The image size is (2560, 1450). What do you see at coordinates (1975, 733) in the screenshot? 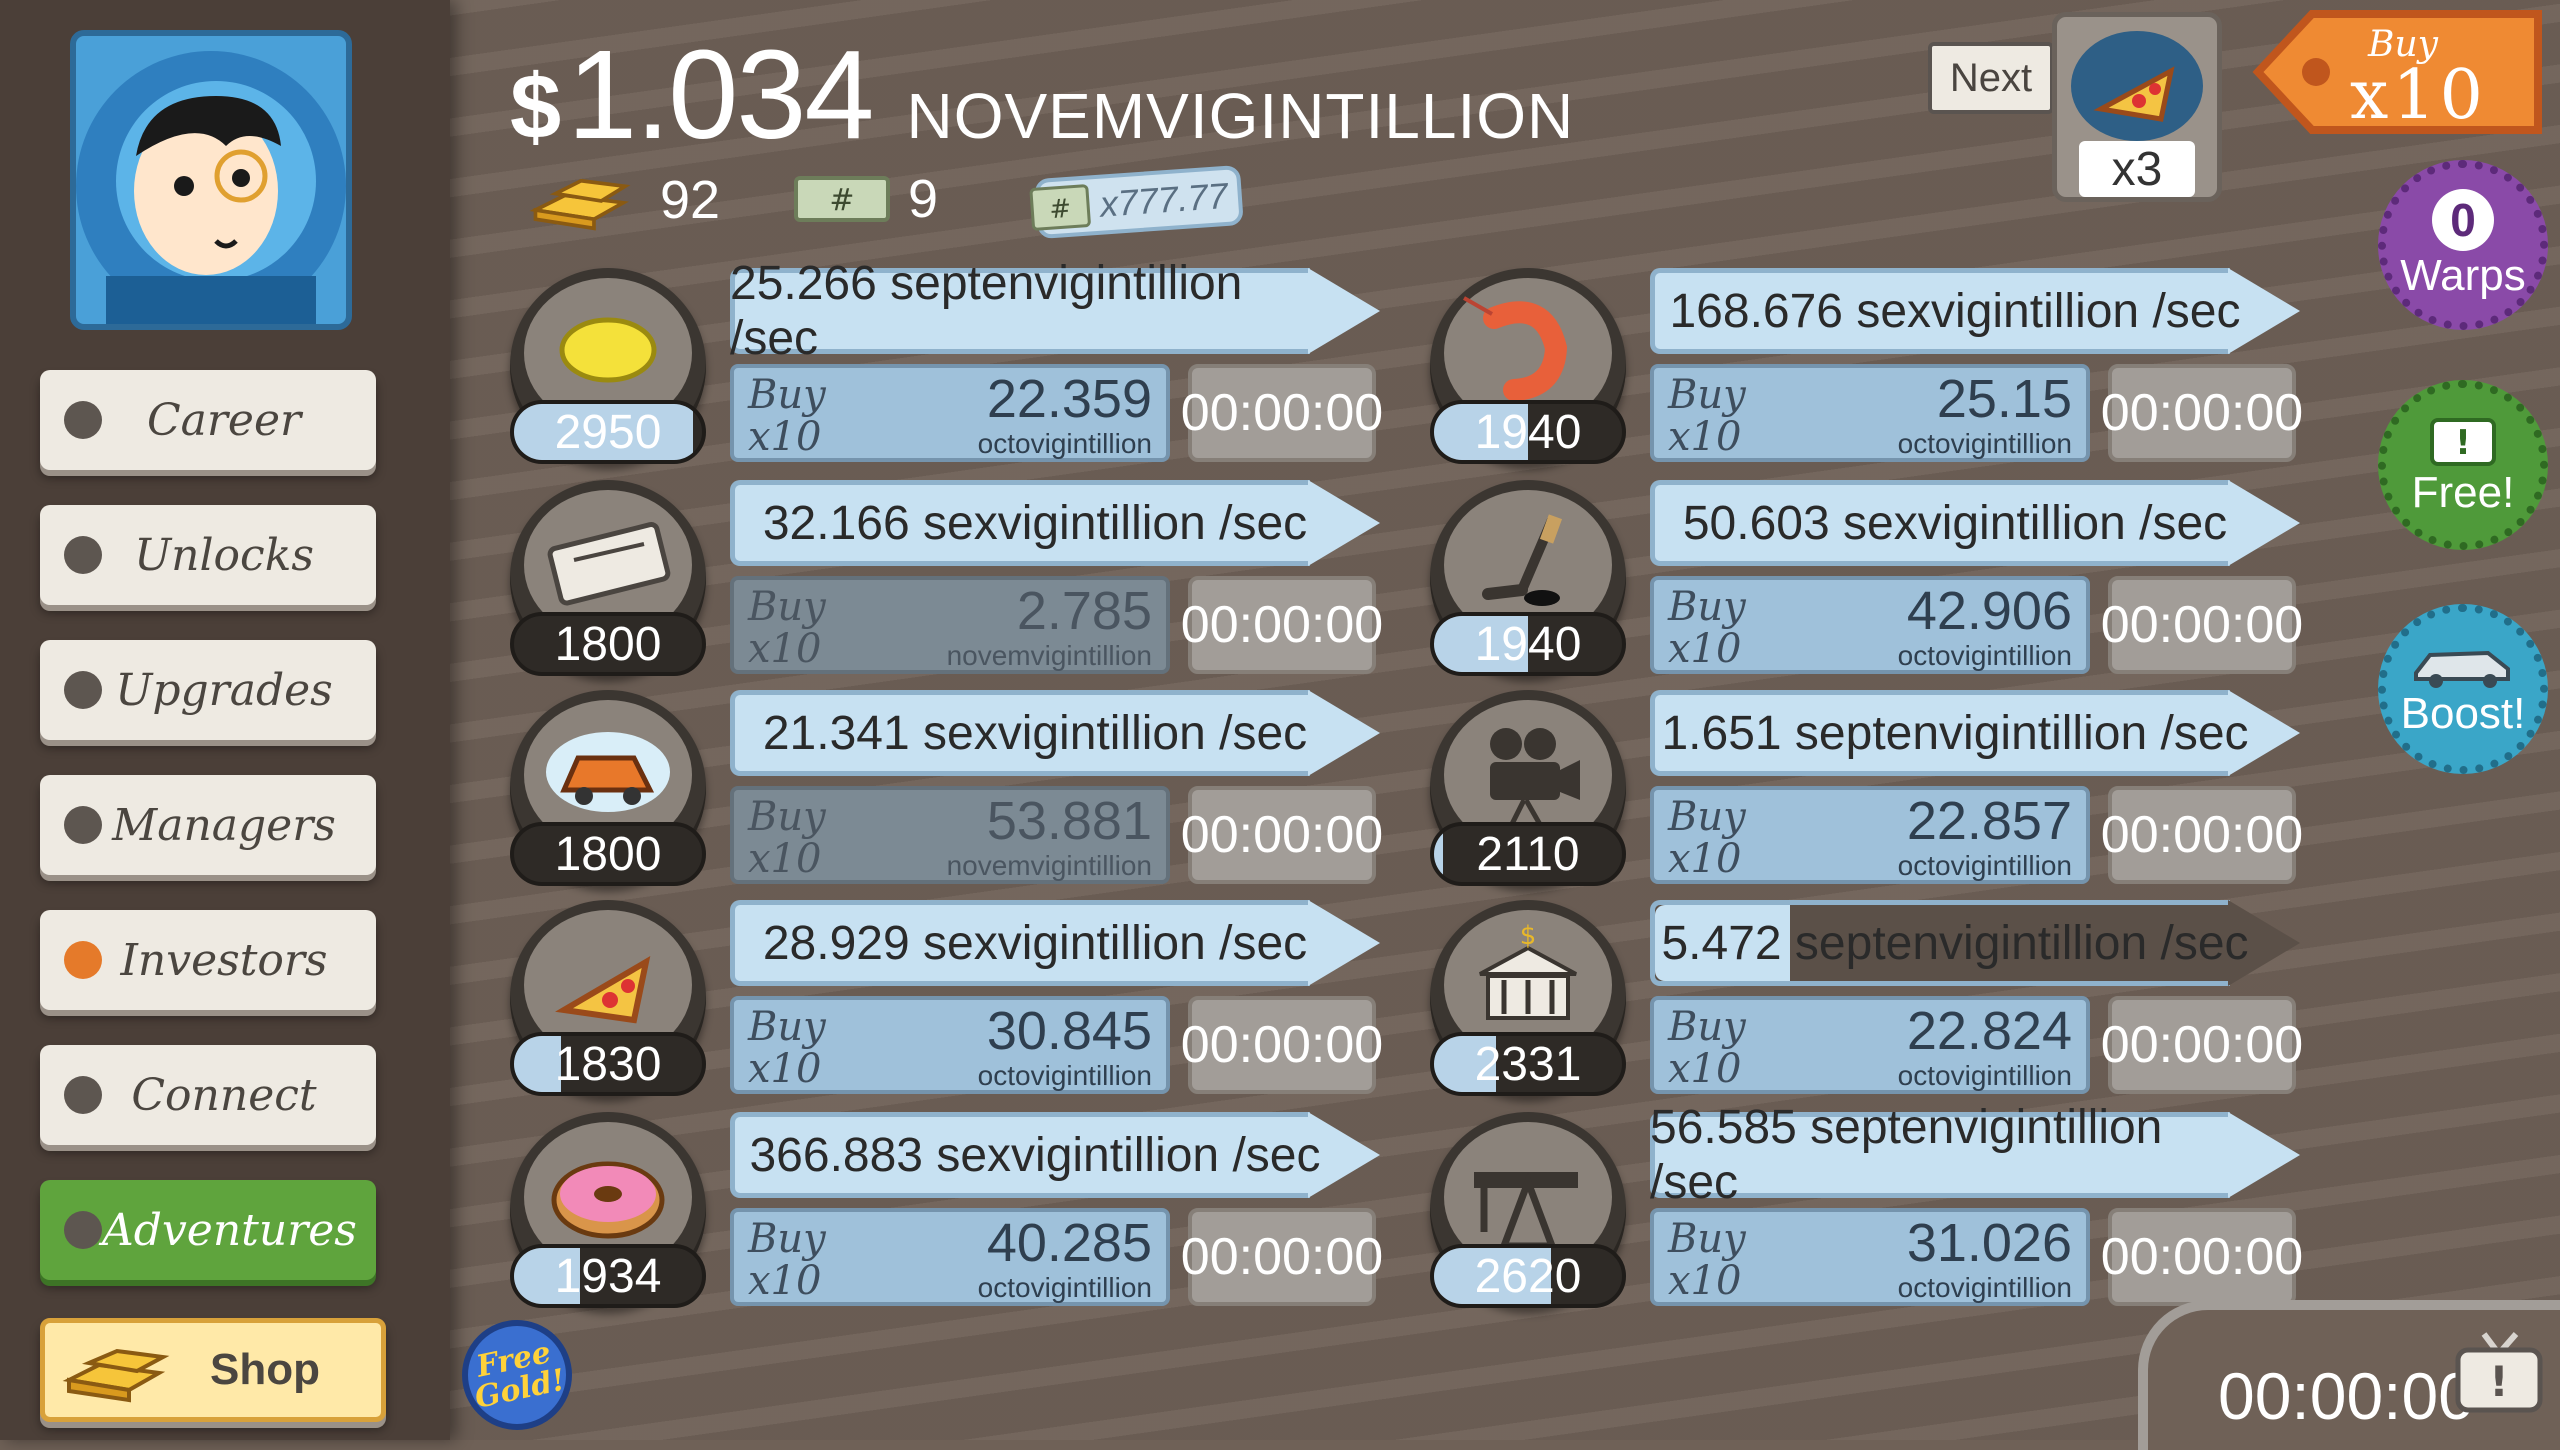
I see `business-rate-bar: 1.651 septenvigintillion /sec` at bounding box center [1975, 733].